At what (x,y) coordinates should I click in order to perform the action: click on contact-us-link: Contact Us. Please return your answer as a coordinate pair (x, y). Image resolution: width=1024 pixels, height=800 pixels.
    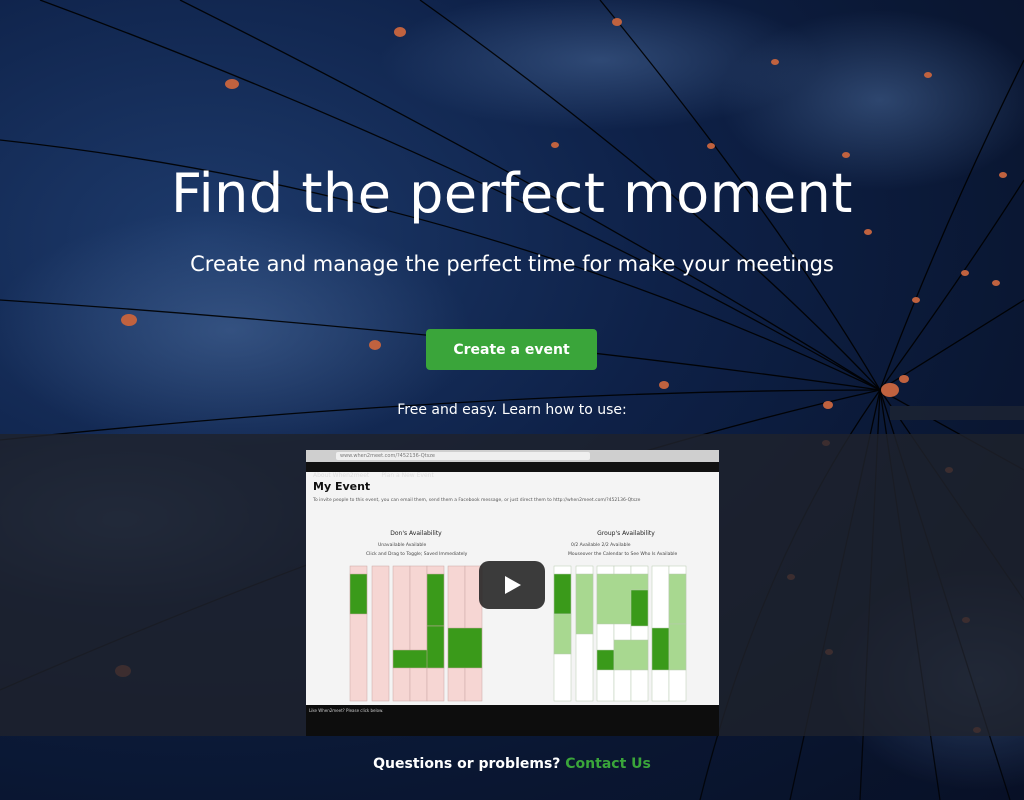
    Looking at the image, I should click on (608, 764).